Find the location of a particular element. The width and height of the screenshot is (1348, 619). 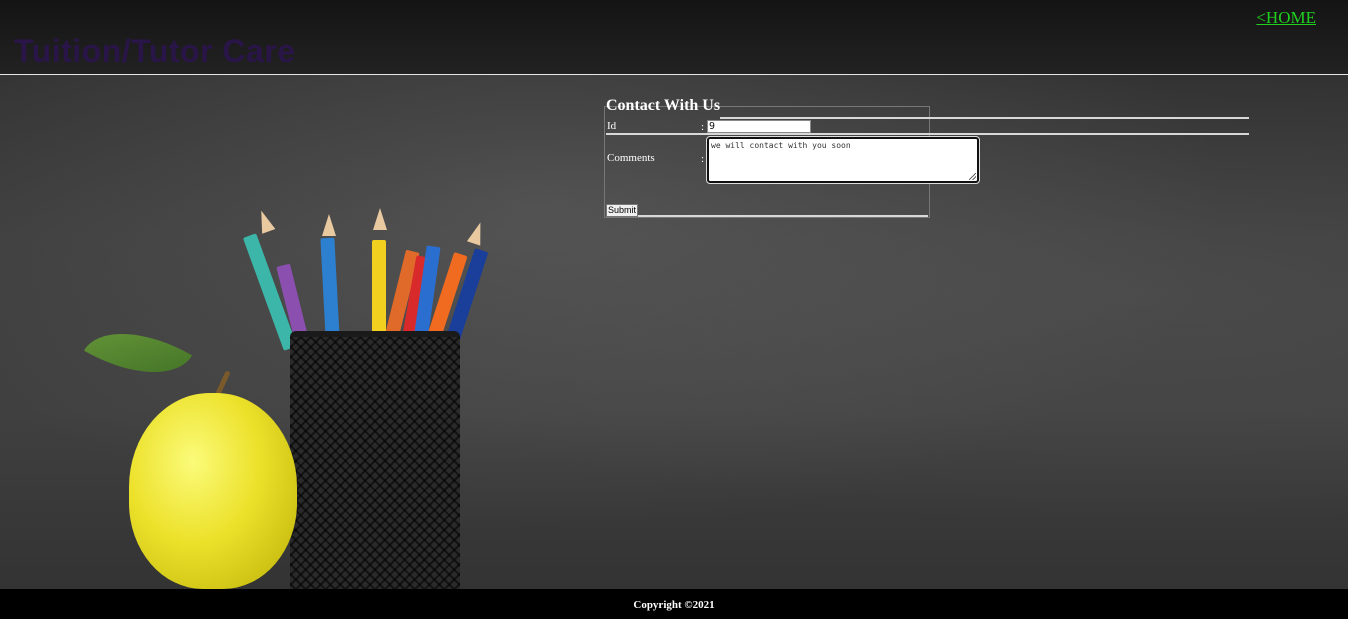

comments-textarea: we will contact with you soon is located at coordinates (843, 160).